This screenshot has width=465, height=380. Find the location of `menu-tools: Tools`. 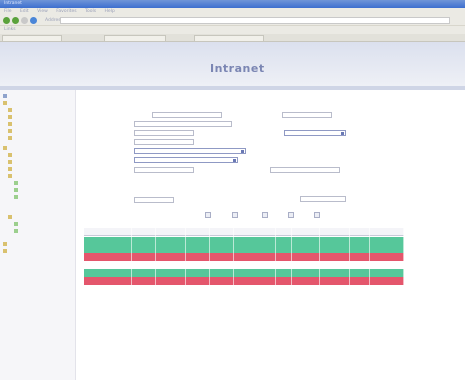

menu-tools: Tools is located at coordinates (90, 11).